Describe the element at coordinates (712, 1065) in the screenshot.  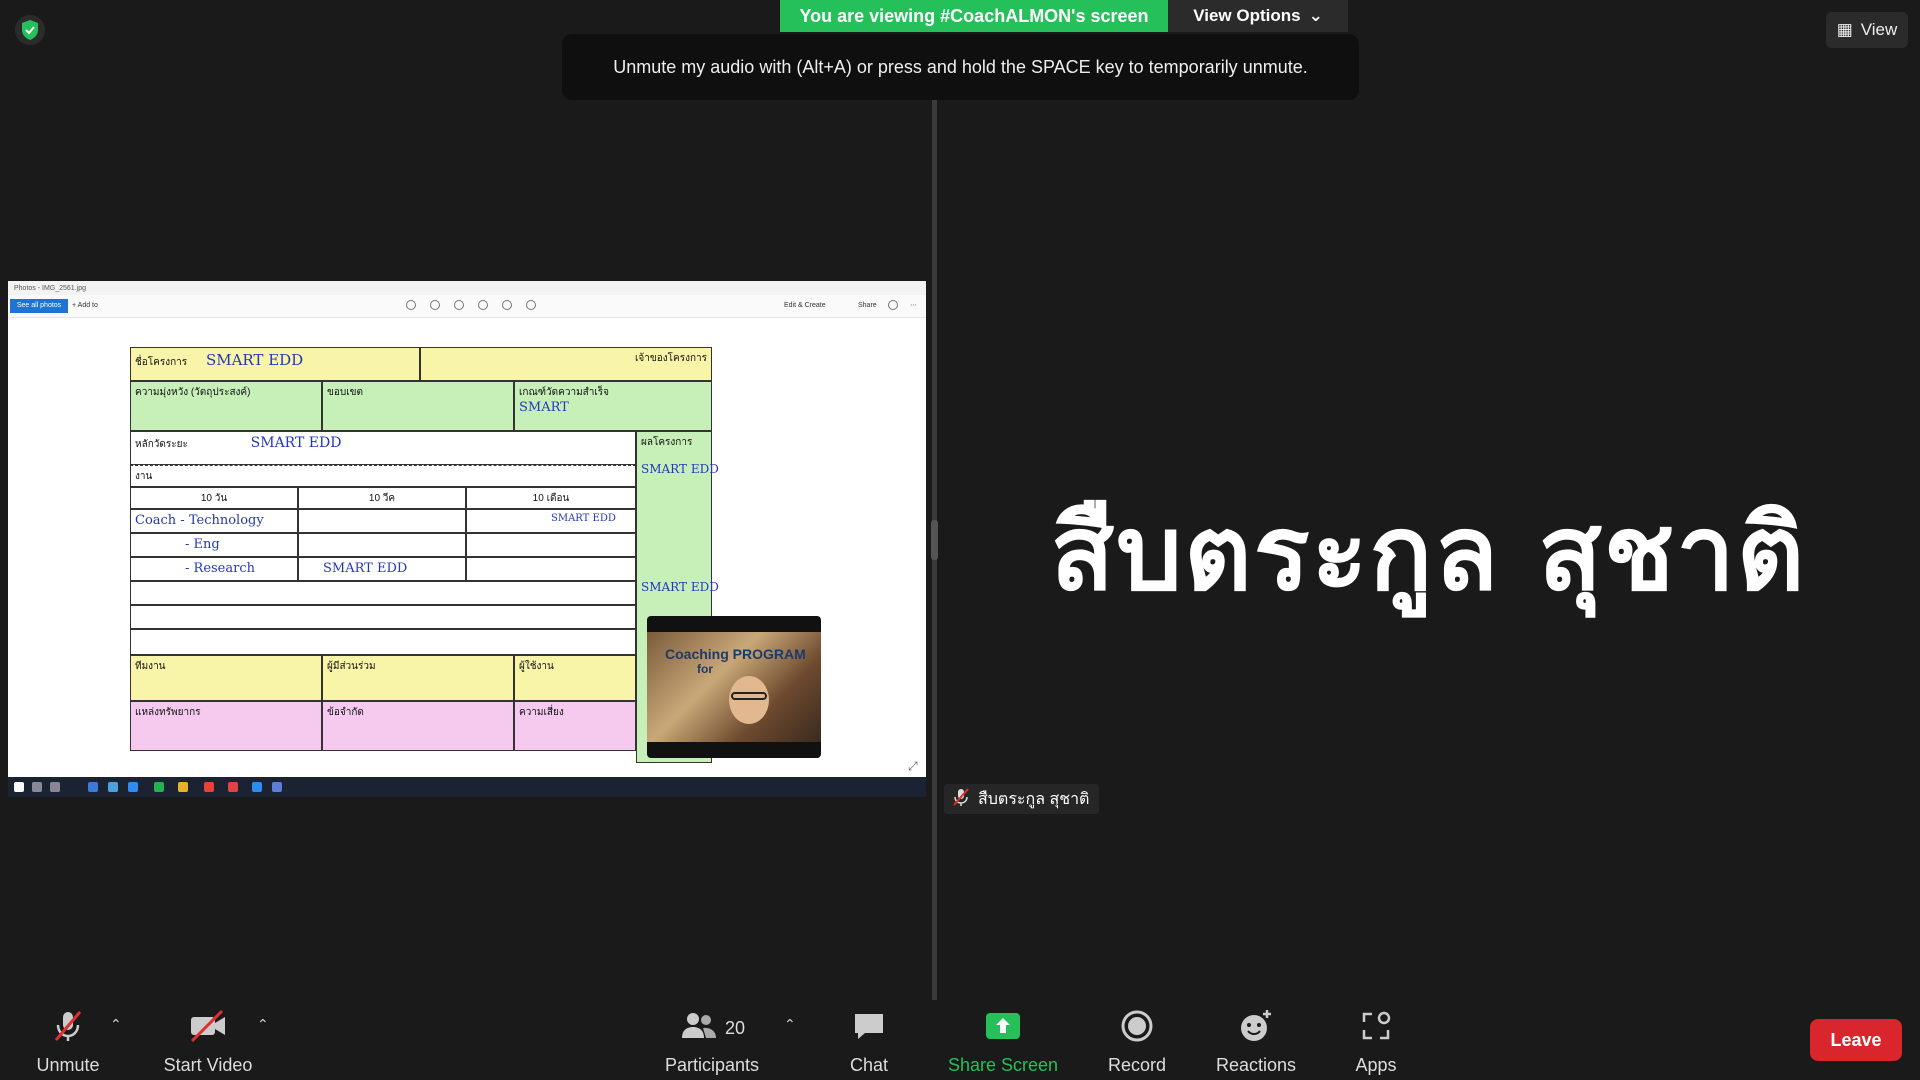
I see `participants-label: Participants` at that location.